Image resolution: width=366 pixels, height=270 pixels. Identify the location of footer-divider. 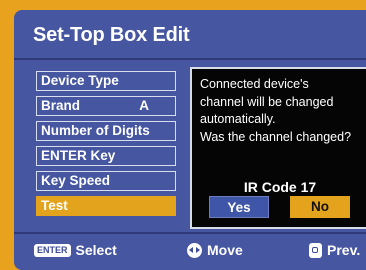
(190, 233).